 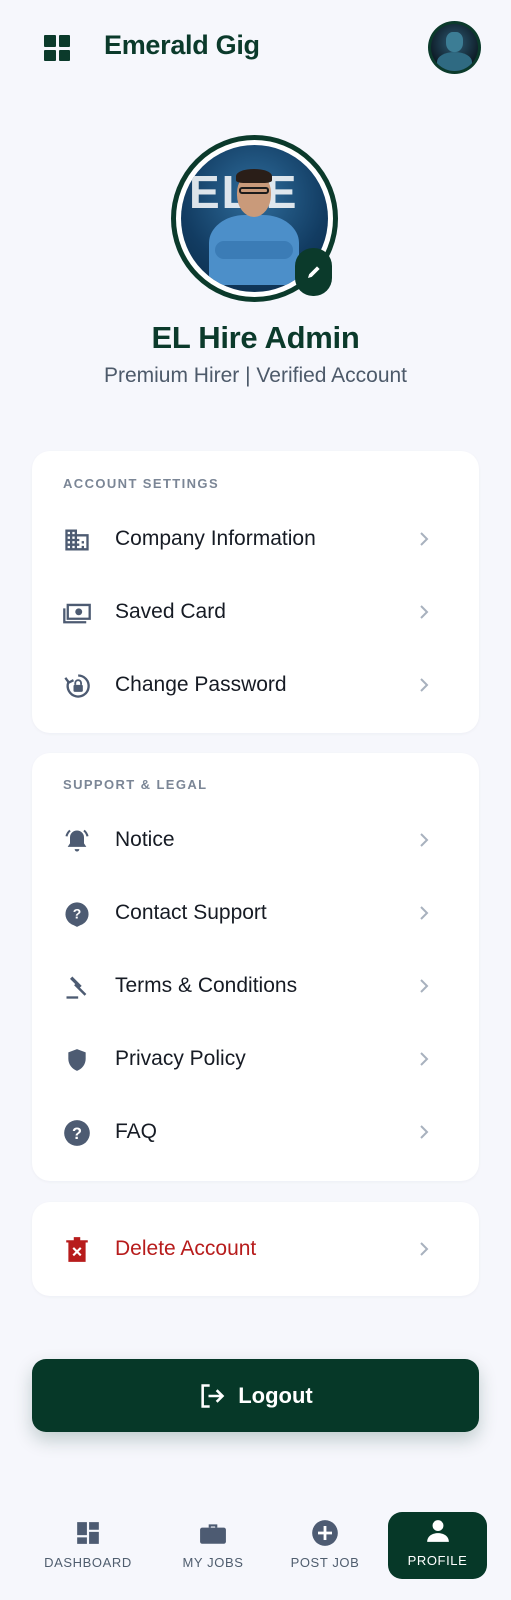 What do you see at coordinates (215, 538) in the screenshot?
I see `menu-item-label: Company Information` at bounding box center [215, 538].